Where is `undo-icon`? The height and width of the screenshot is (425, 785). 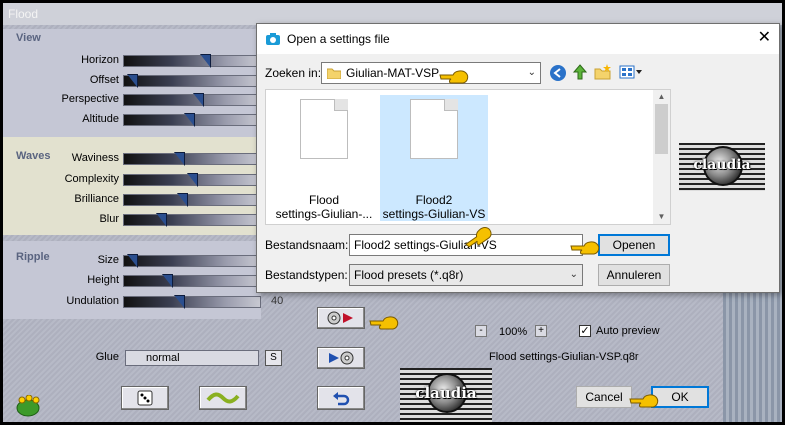
undo-icon is located at coordinates (341, 399).